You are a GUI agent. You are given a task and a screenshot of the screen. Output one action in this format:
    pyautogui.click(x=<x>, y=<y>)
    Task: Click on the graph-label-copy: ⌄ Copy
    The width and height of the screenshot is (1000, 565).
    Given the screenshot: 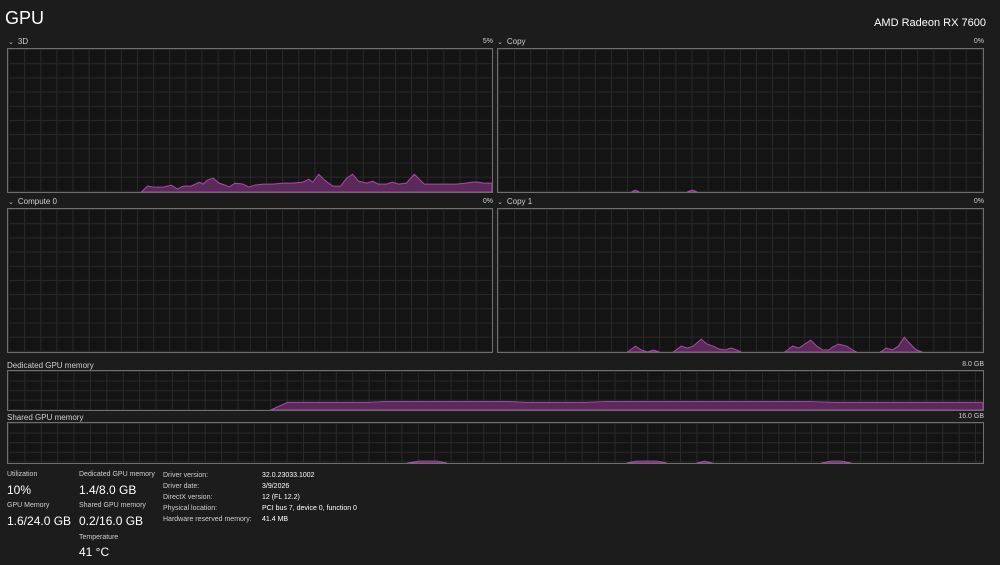 What is the action you would take?
    pyautogui.click(x=511, y=41)
    